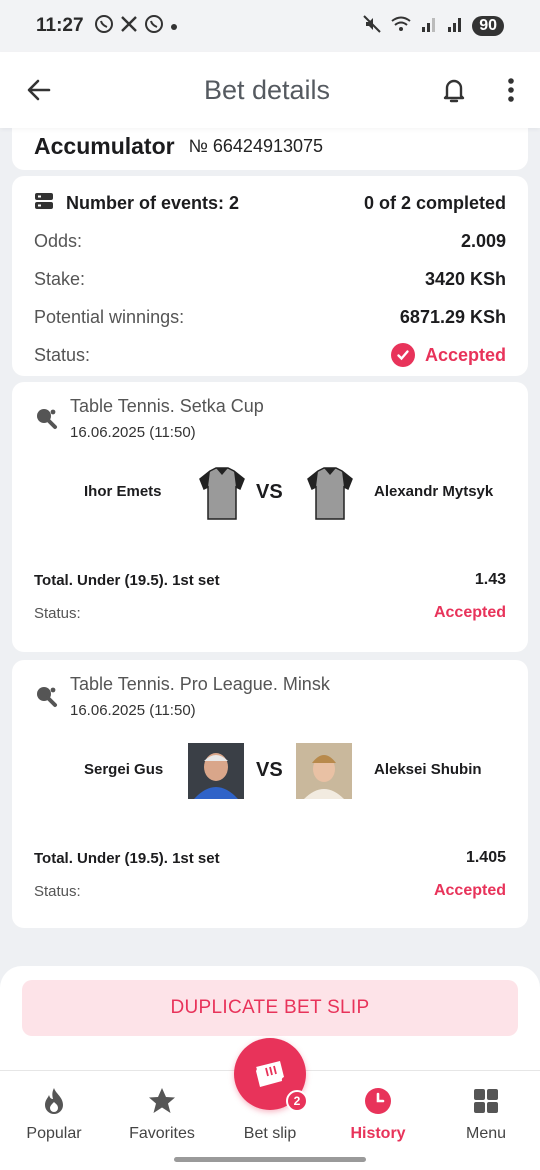 The image size is (540, 1170). What do you see at coordinates (270, 1074) in the screenshot?
I see `ticket-icon` at bounding box center [270, 1074].